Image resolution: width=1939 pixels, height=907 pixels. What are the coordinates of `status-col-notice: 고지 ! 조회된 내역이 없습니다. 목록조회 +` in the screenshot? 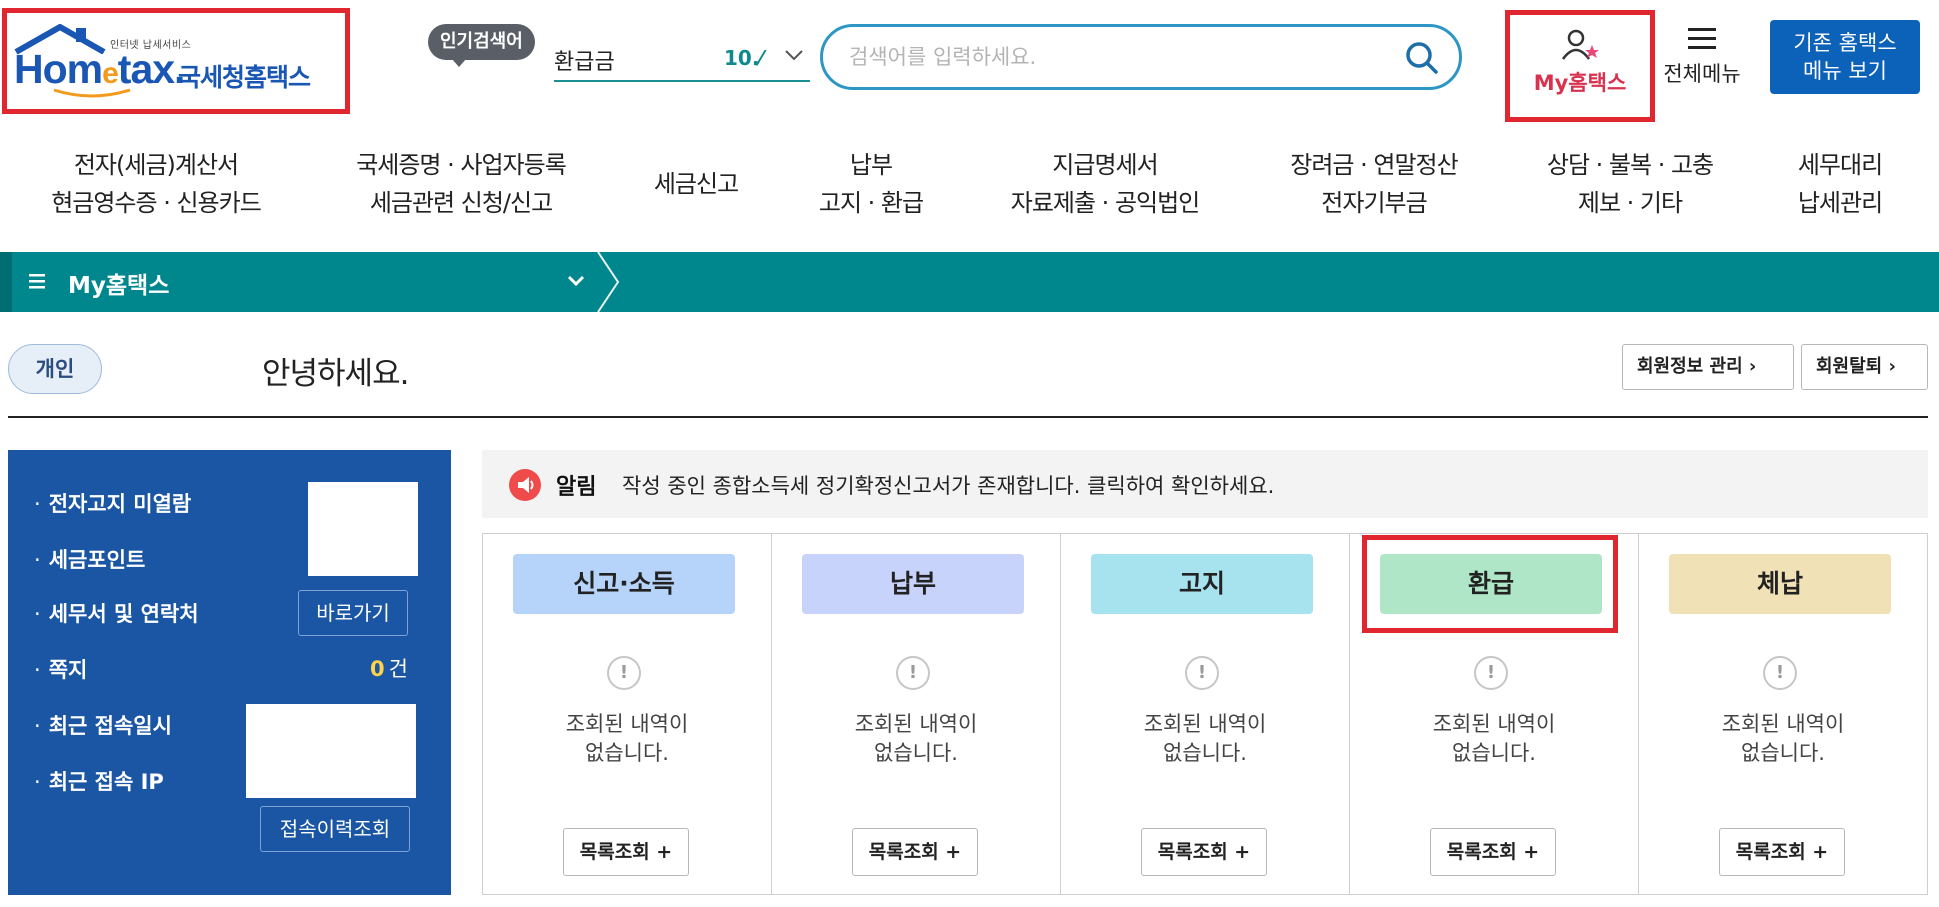 It's located at (1205, 714).